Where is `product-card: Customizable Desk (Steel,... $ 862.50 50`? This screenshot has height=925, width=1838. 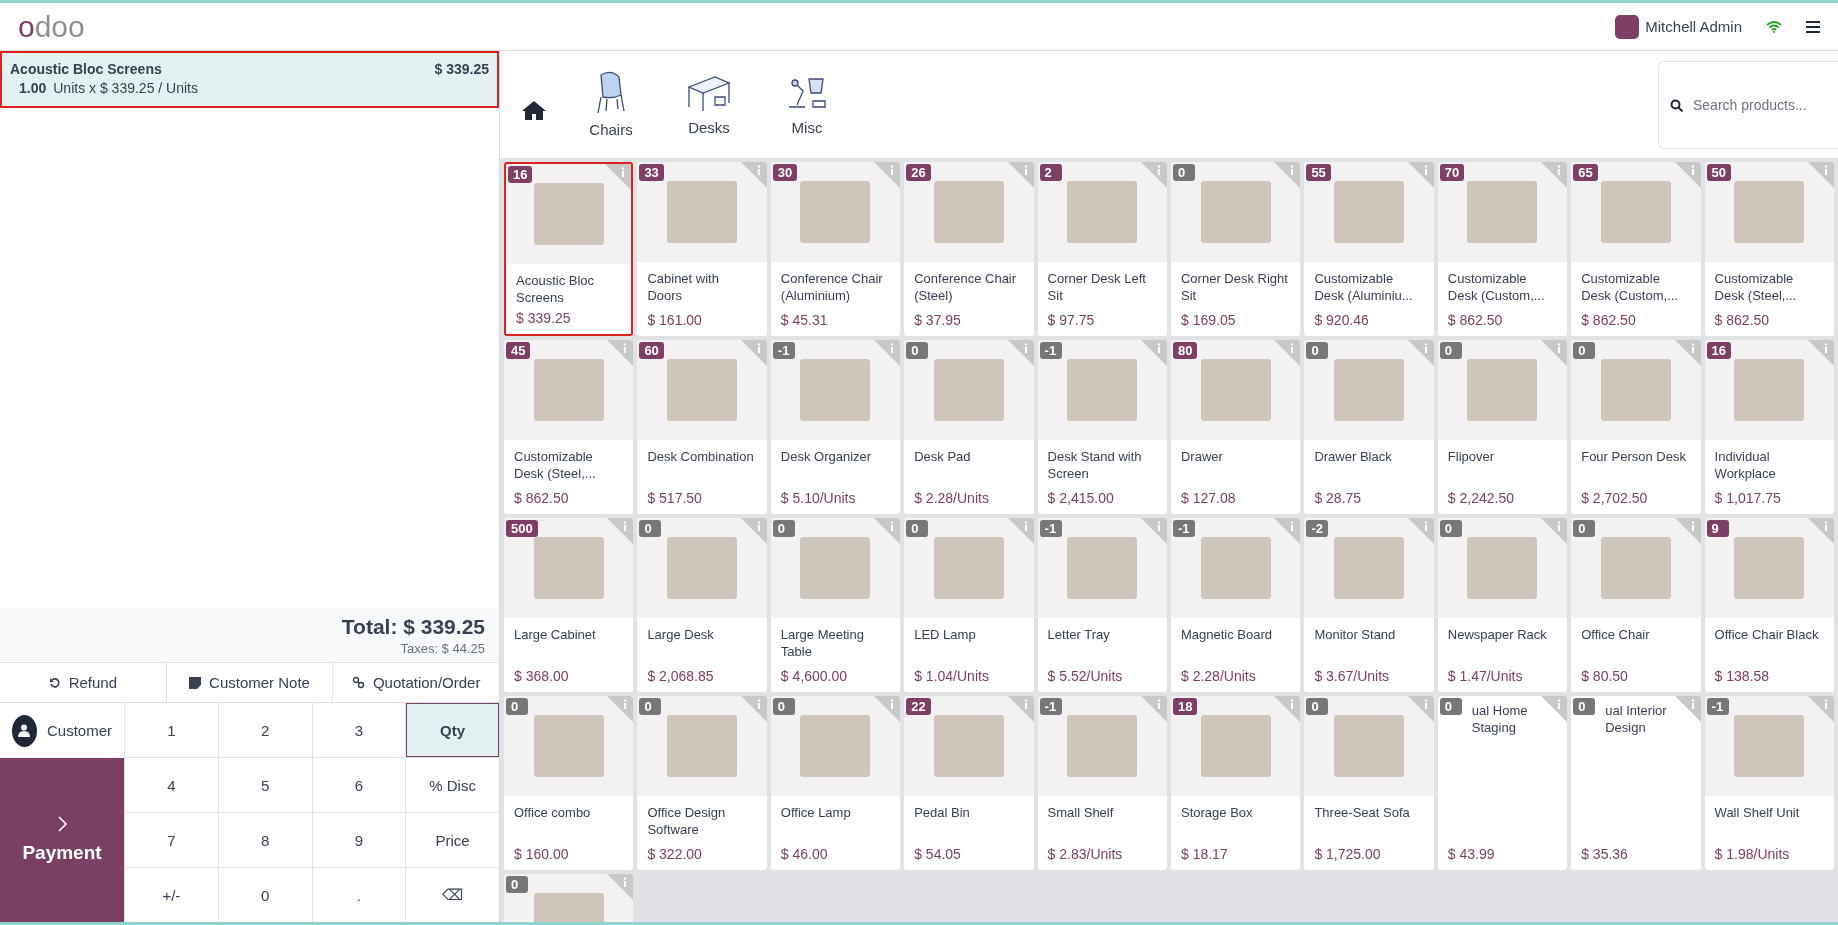
product-card: Customizable Desk (Steel,... $ 862.50 50 is located at coordinates (1769, 249).